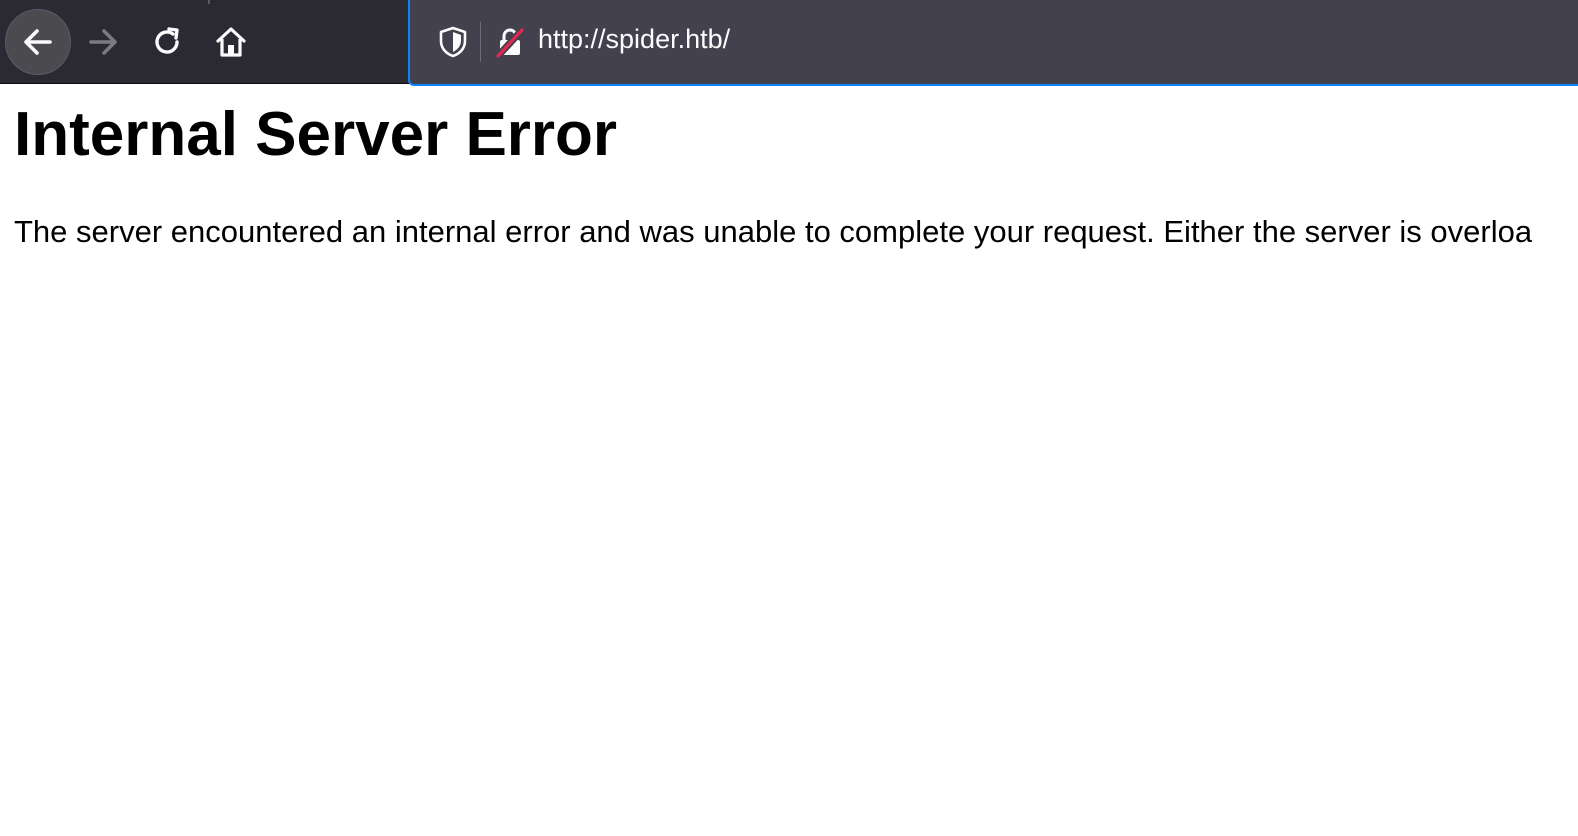 This screenshot has height=836, width=1578. I want to click on back-button, so click(38, 42).